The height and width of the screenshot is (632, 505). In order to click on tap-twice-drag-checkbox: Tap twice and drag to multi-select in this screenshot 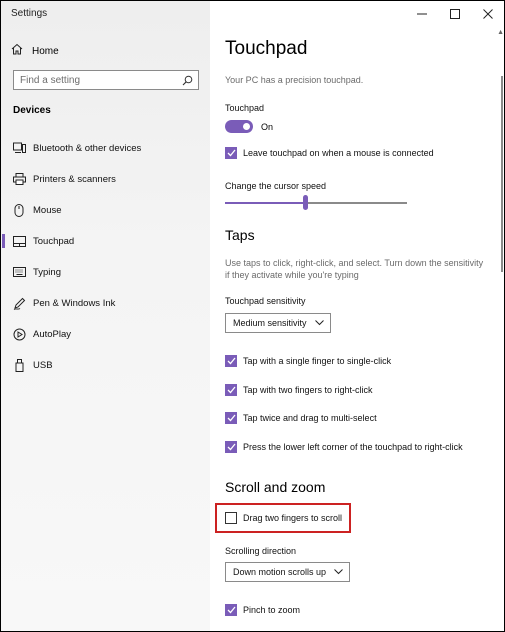, I will do `click(301, 418)`.